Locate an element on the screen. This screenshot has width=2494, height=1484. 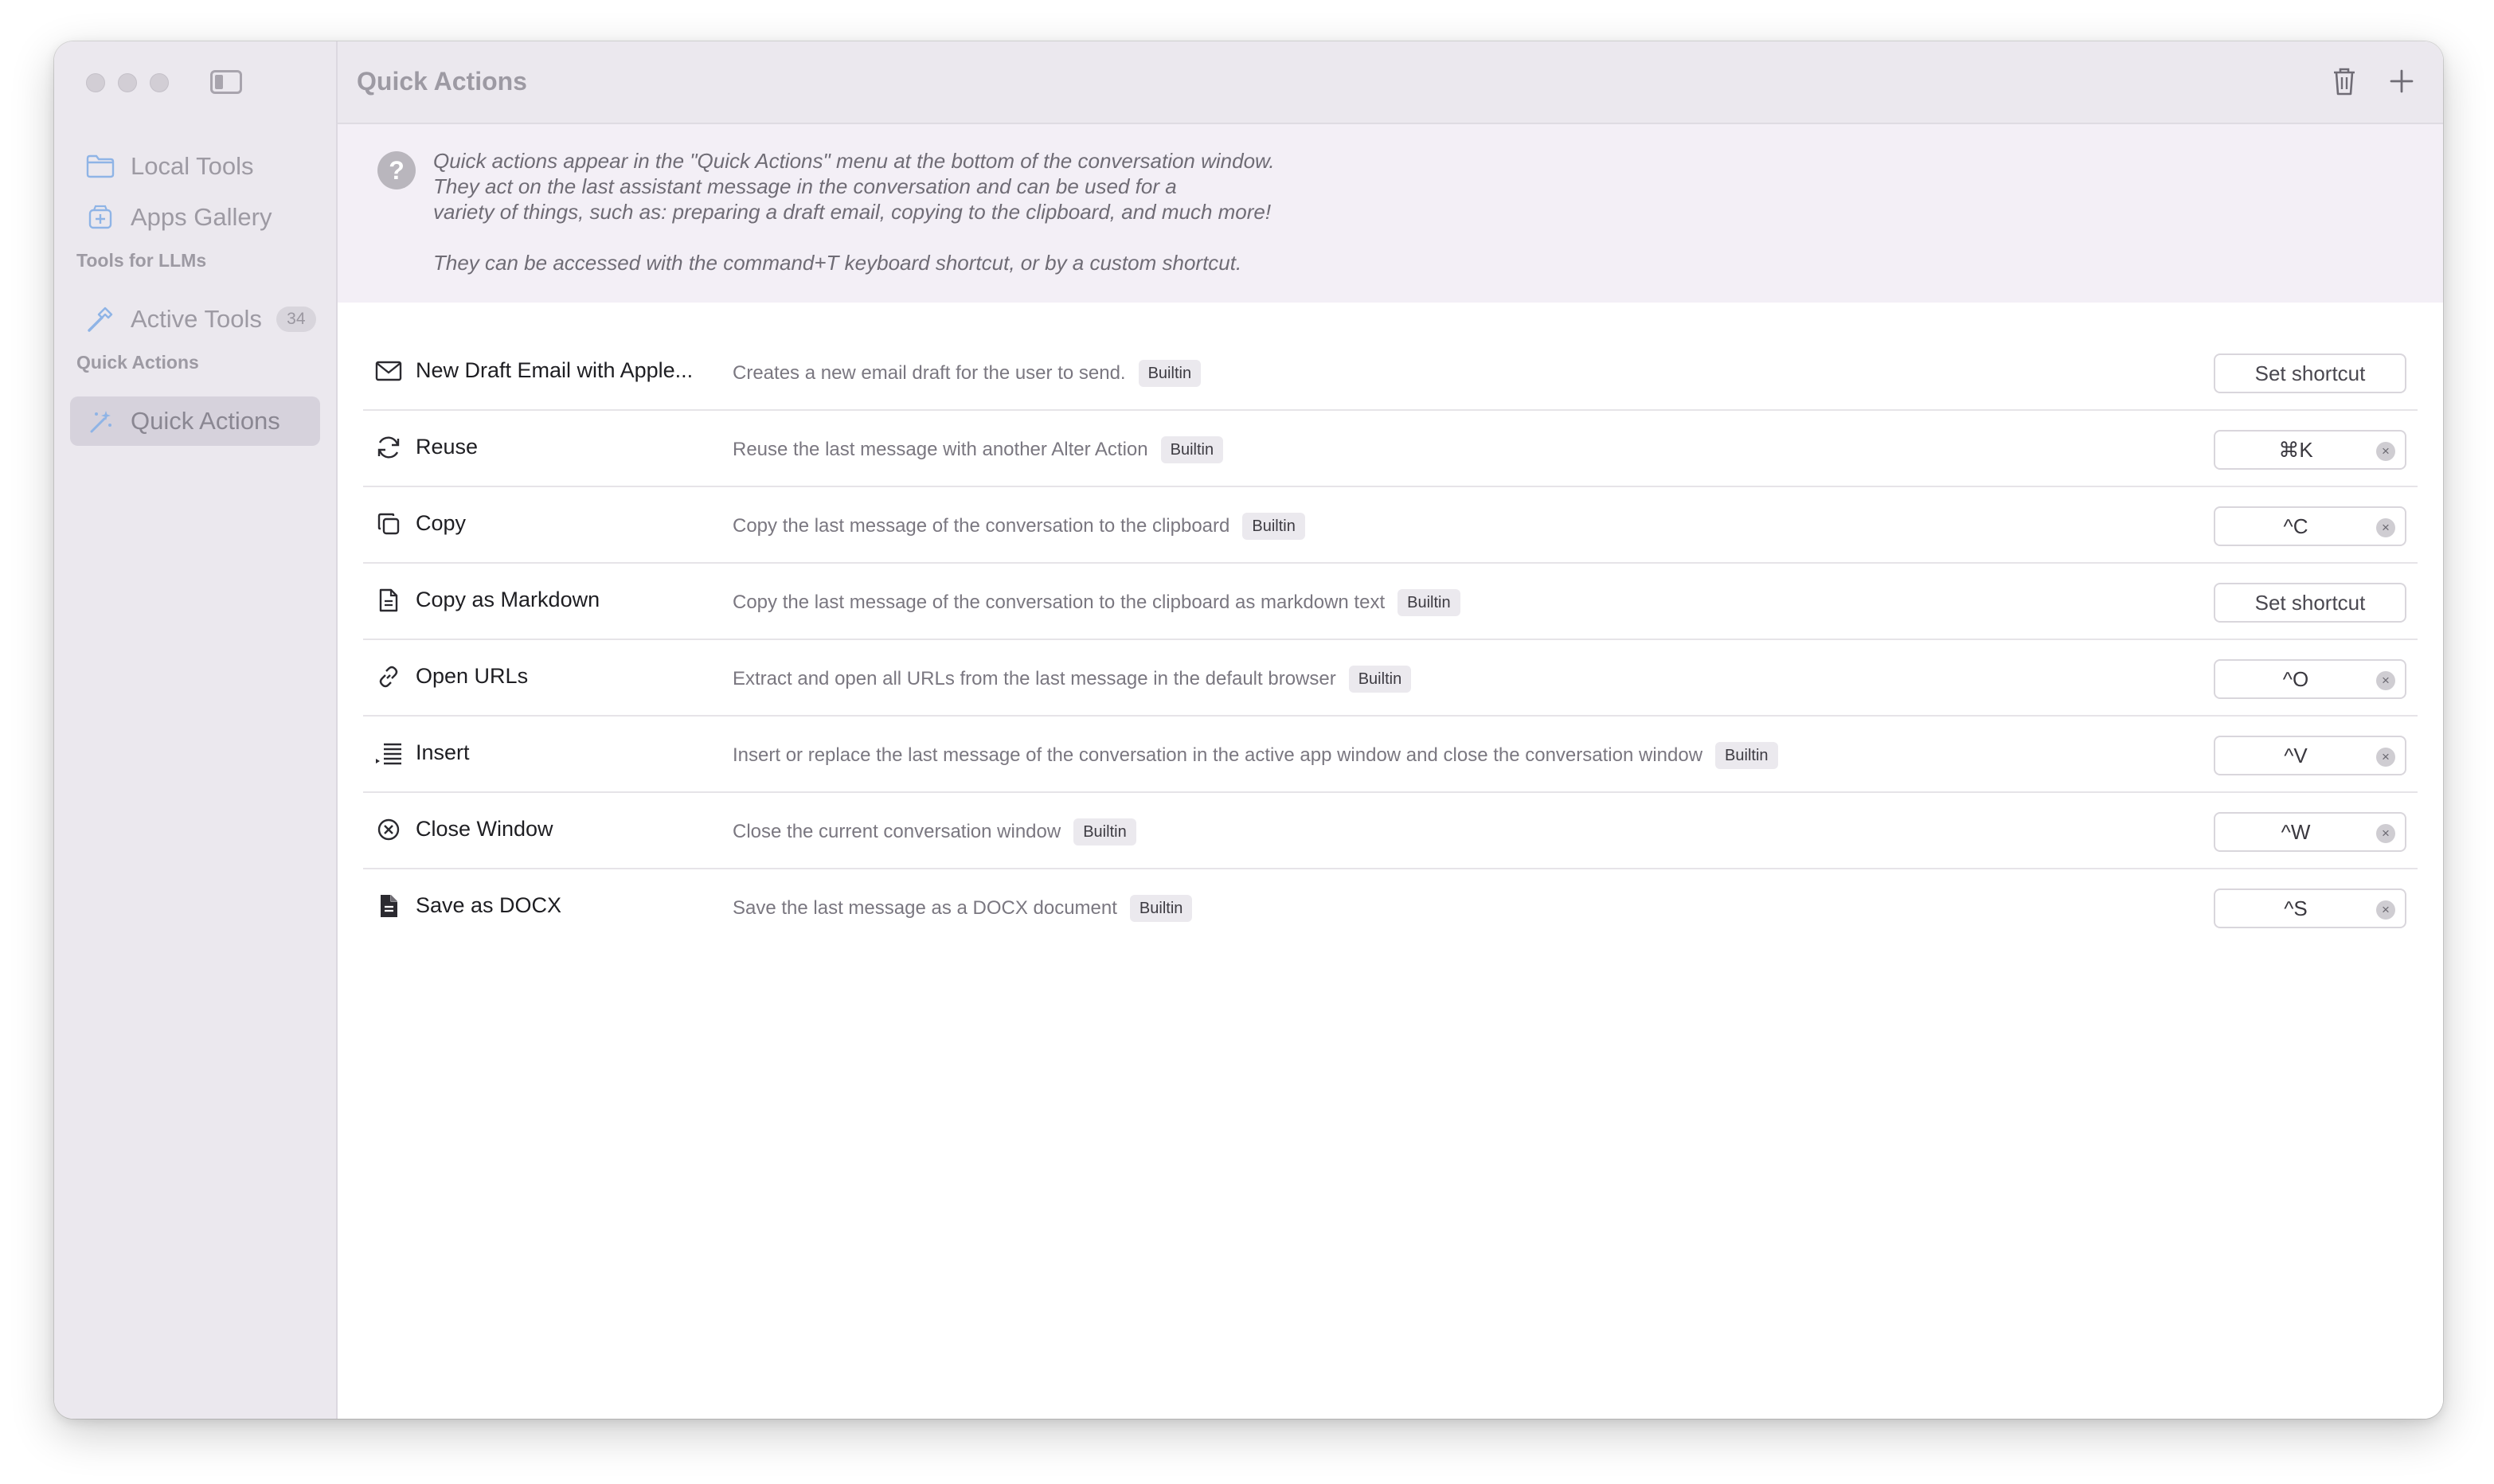
shortcut-key: ^V is located at coordinates (2296, 755).